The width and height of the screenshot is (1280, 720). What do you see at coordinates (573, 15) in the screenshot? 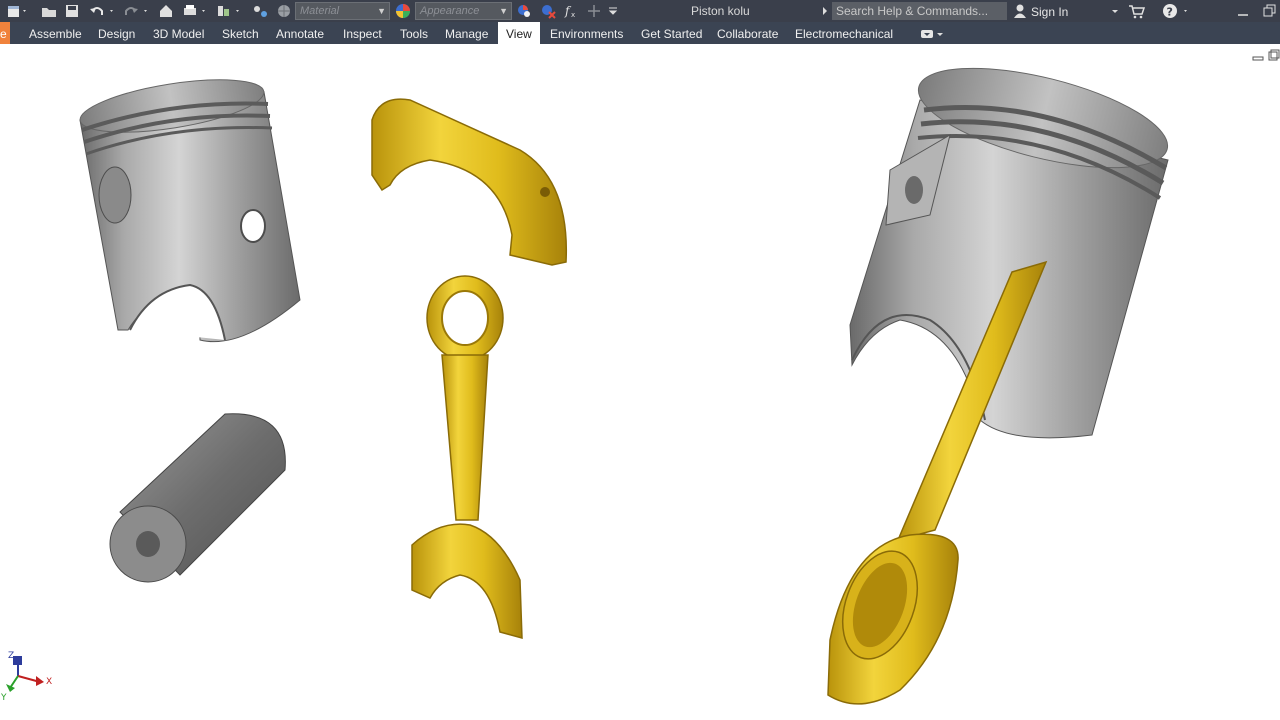
I see `svg-text: x` at bounding box center [573, 15].